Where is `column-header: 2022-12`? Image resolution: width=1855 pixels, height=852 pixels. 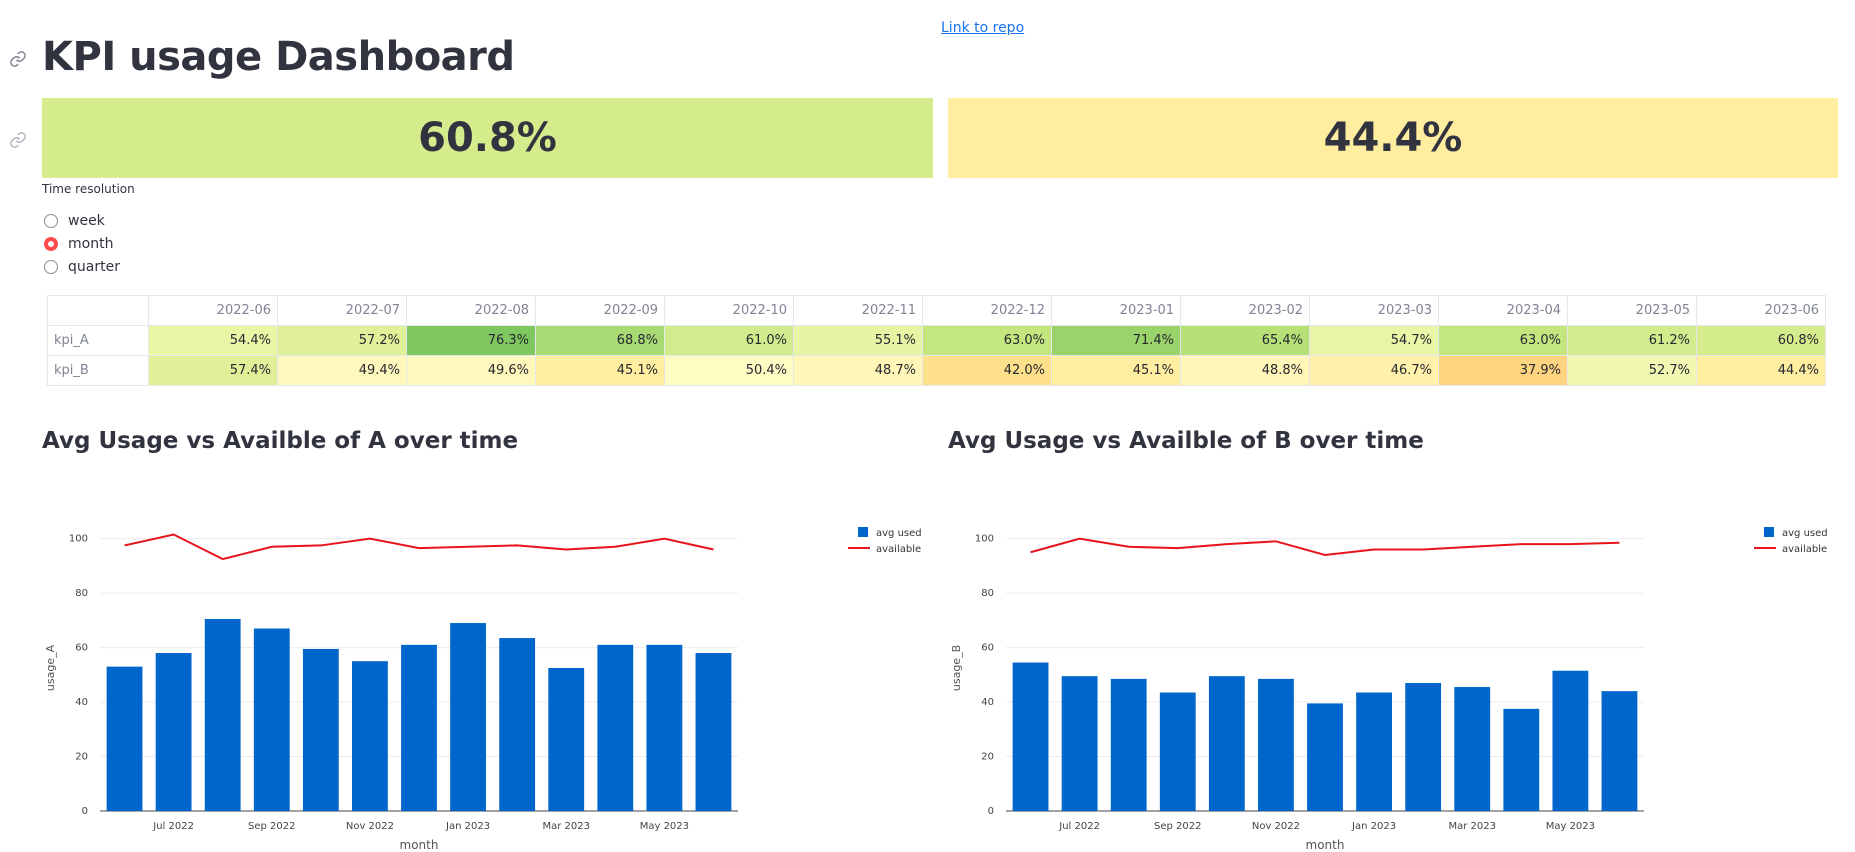
column-header: 2022-12 is located at coordinates (987, 310).